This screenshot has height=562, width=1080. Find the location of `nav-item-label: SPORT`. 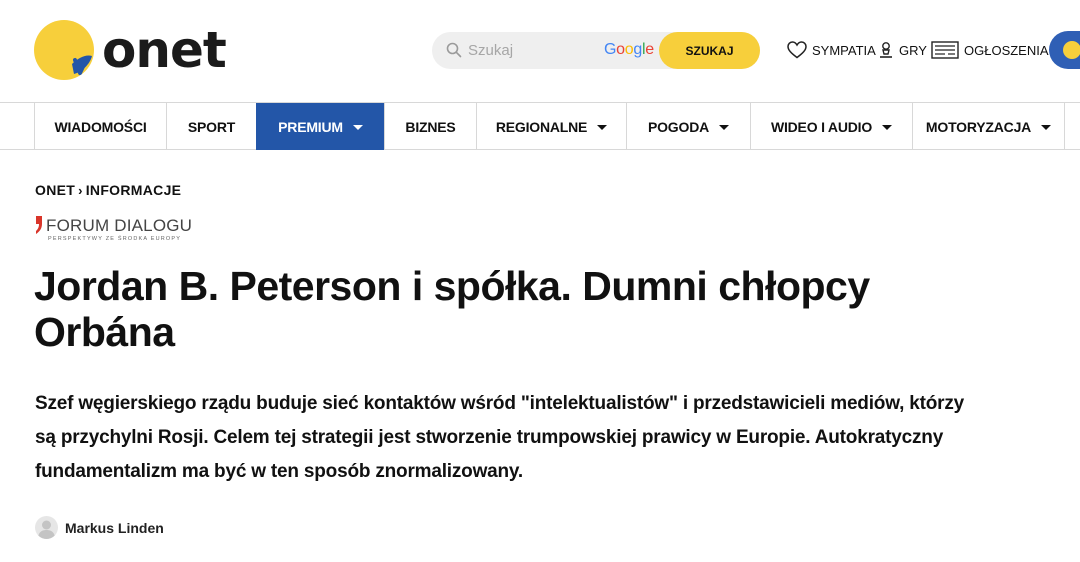

nav-item-label: SPORT is located at coordinates (211, 126).